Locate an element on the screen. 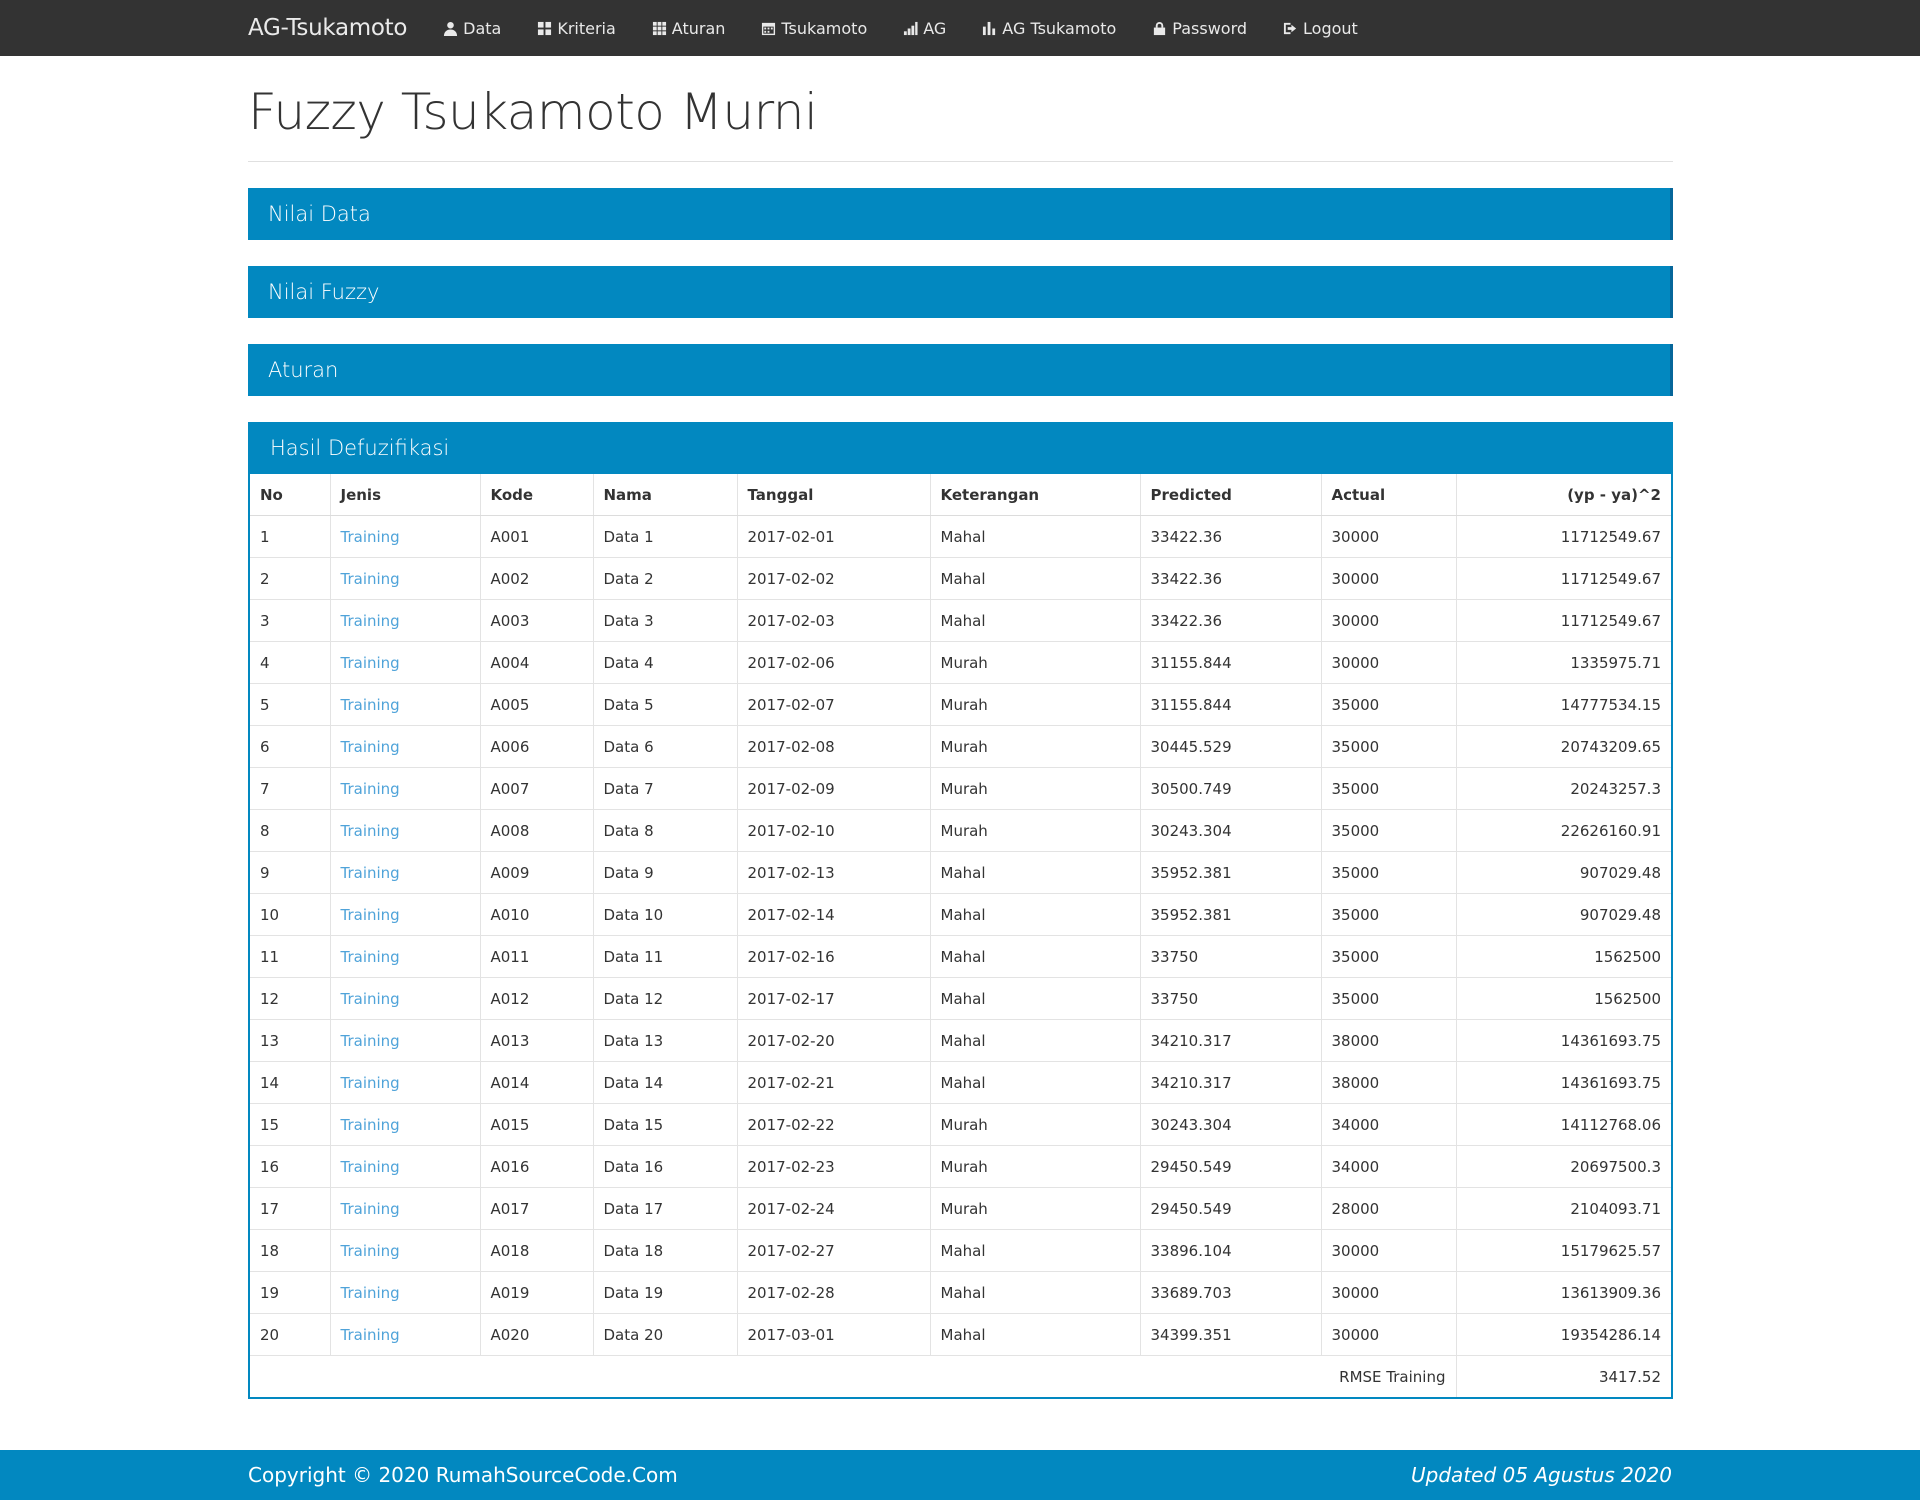 Image resolution: width=1920 pixels, height=1500 pixels. table-cell: Data 7 is located at coordinates (665, 788).